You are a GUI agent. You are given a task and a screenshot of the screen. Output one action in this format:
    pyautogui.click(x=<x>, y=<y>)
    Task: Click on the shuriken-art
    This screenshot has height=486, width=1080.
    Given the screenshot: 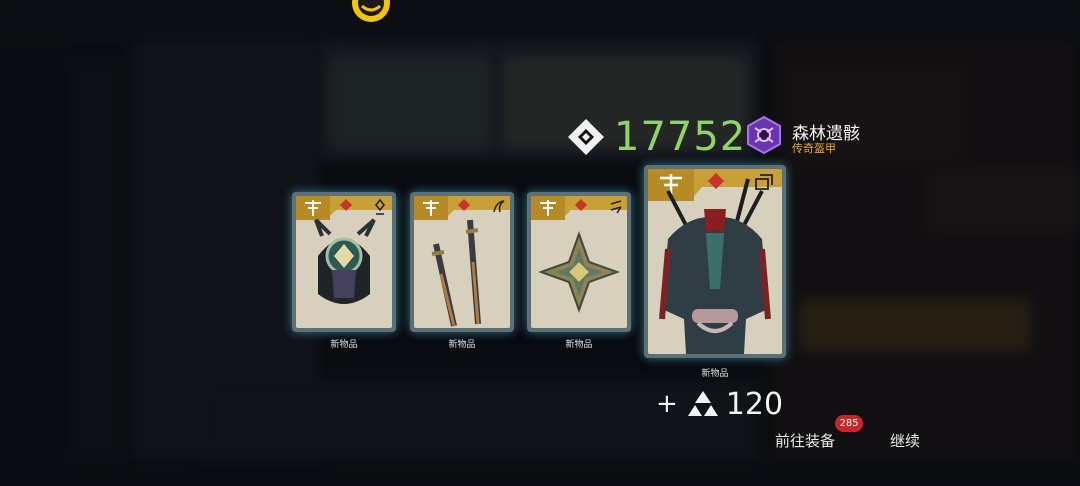 What is the action you would take?
    pyautogui.click(x=579, y=272)
    